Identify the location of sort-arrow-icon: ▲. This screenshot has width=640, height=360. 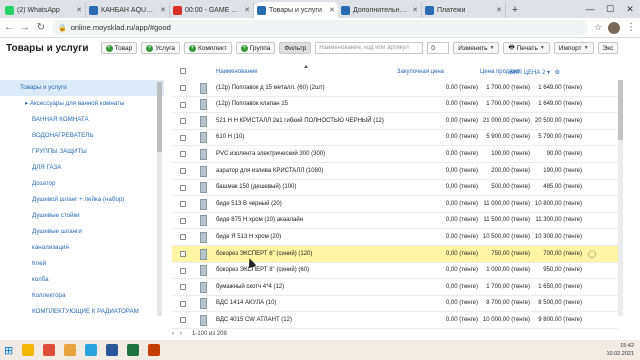
(306, 67).